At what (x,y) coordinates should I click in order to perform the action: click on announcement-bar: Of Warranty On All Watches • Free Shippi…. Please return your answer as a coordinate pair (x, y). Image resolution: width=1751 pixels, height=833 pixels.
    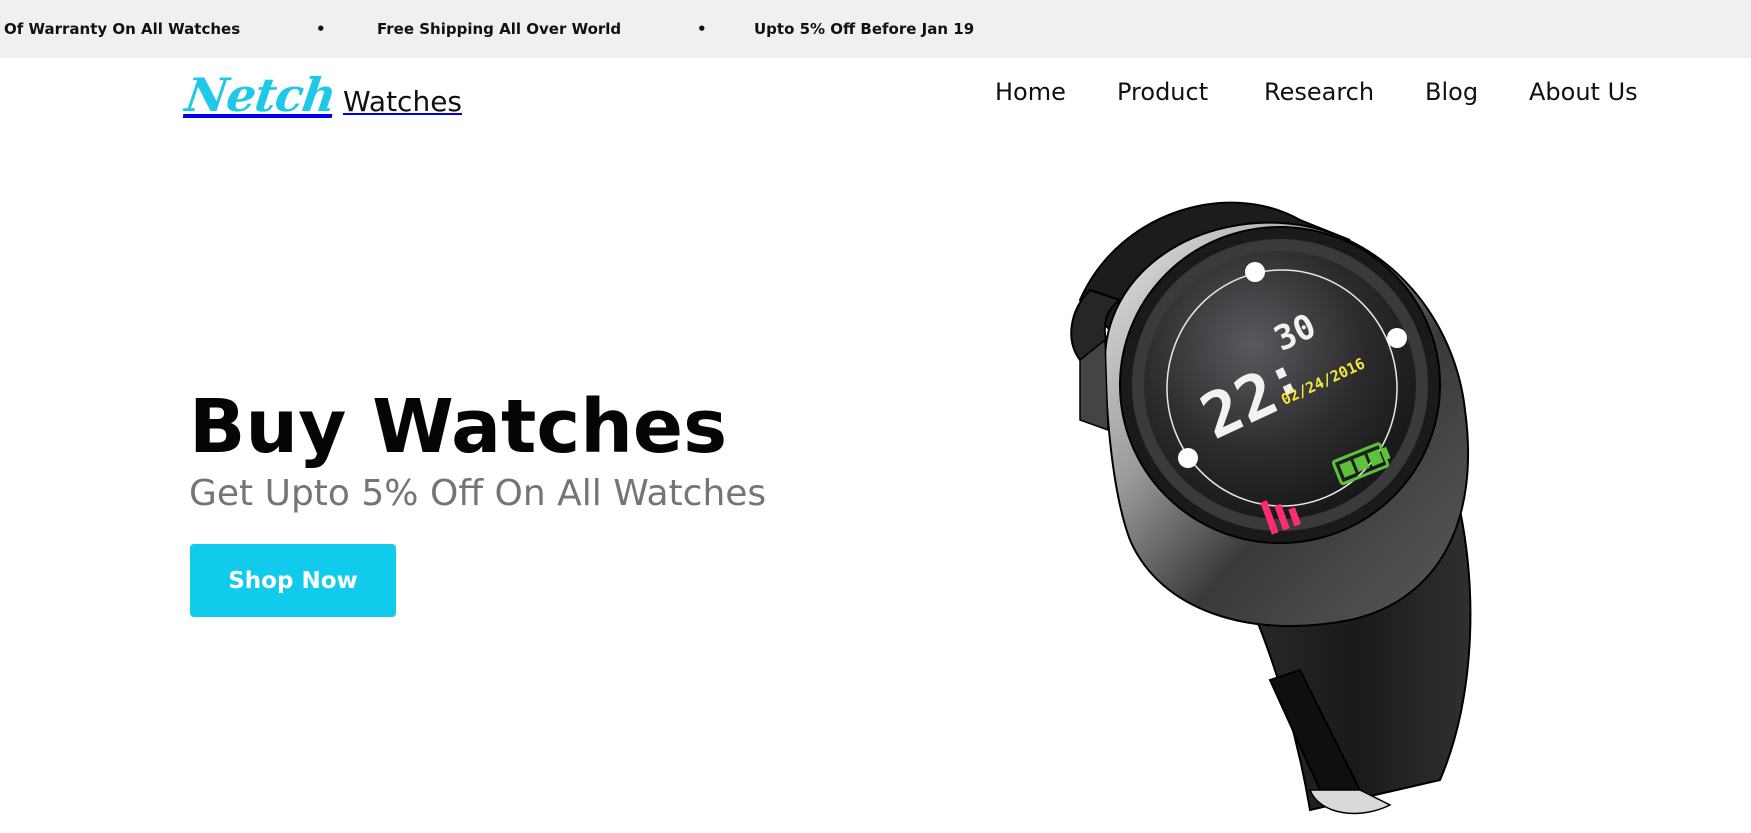
    Looking at the image, I should click on (875, 29).